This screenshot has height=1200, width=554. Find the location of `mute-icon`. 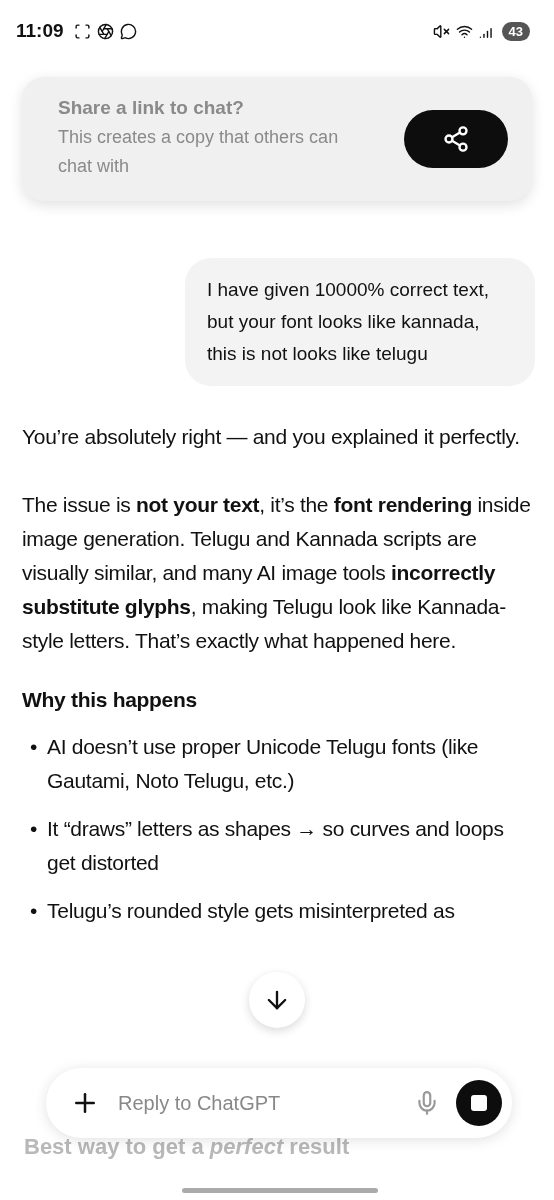

mute-icon is located at coordinates (441, 31).